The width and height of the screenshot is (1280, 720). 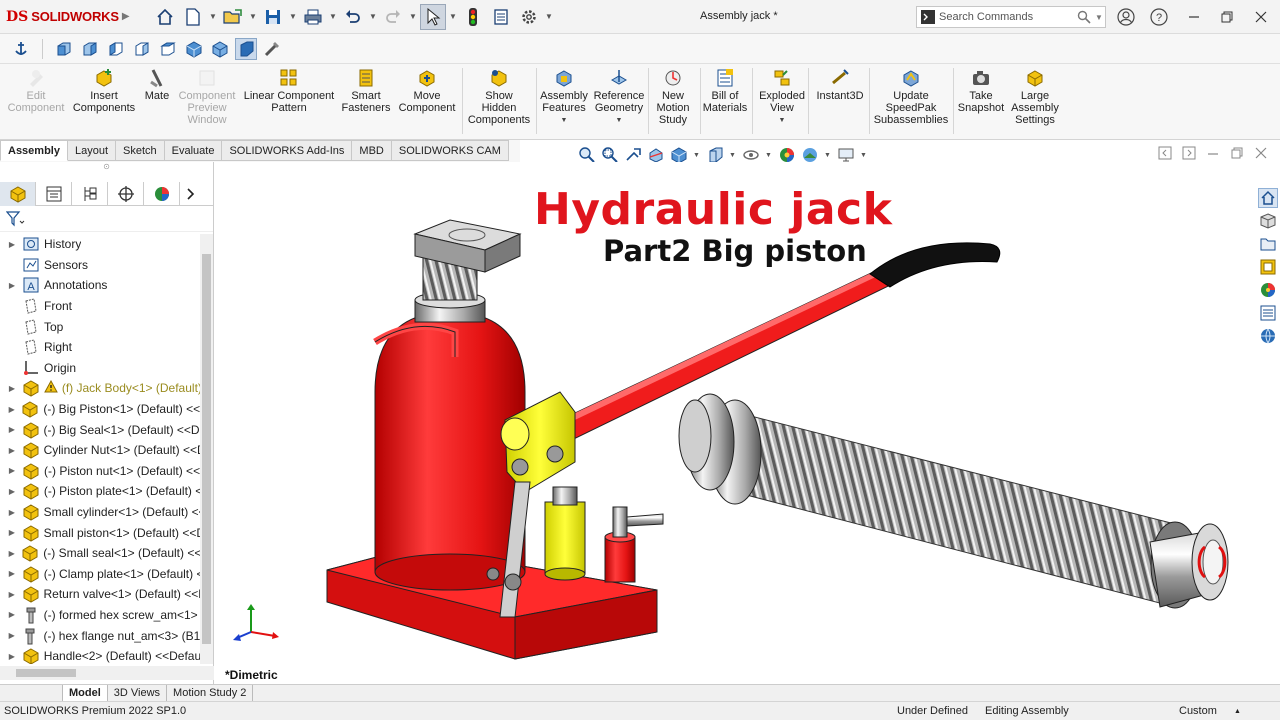 What do you see at coordinates (206, 449) in the screenshot?
I see `tree-vertical-scrollbar` at bounding box center [206, 449].